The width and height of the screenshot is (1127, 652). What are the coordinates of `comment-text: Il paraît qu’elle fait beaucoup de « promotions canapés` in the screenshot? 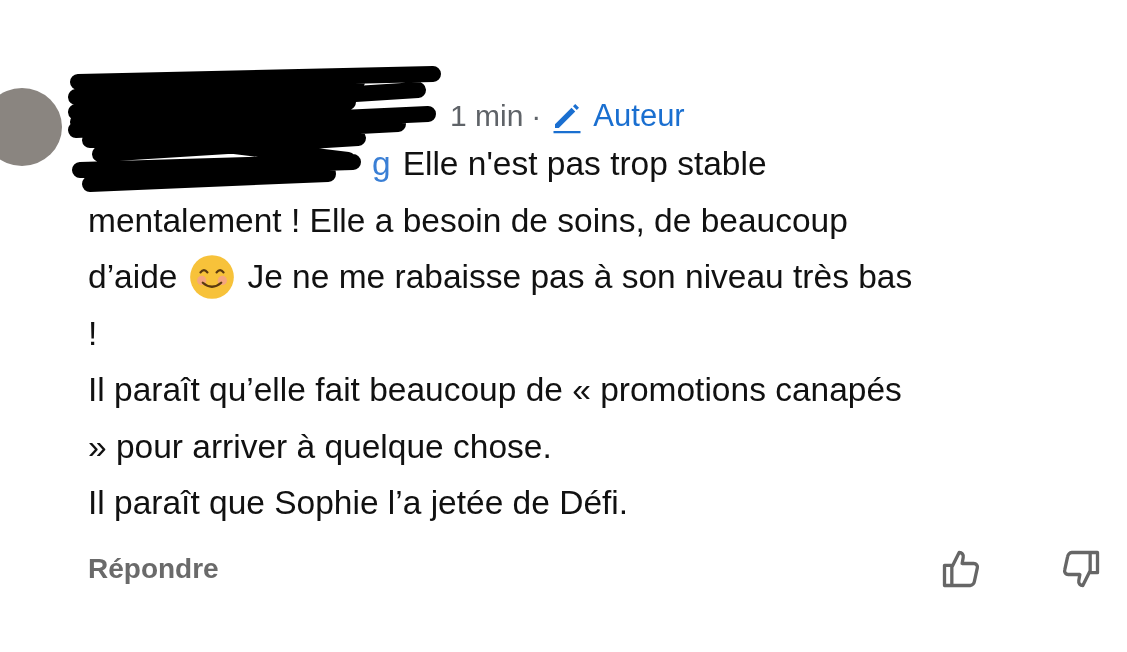 It's located at (495, 390).